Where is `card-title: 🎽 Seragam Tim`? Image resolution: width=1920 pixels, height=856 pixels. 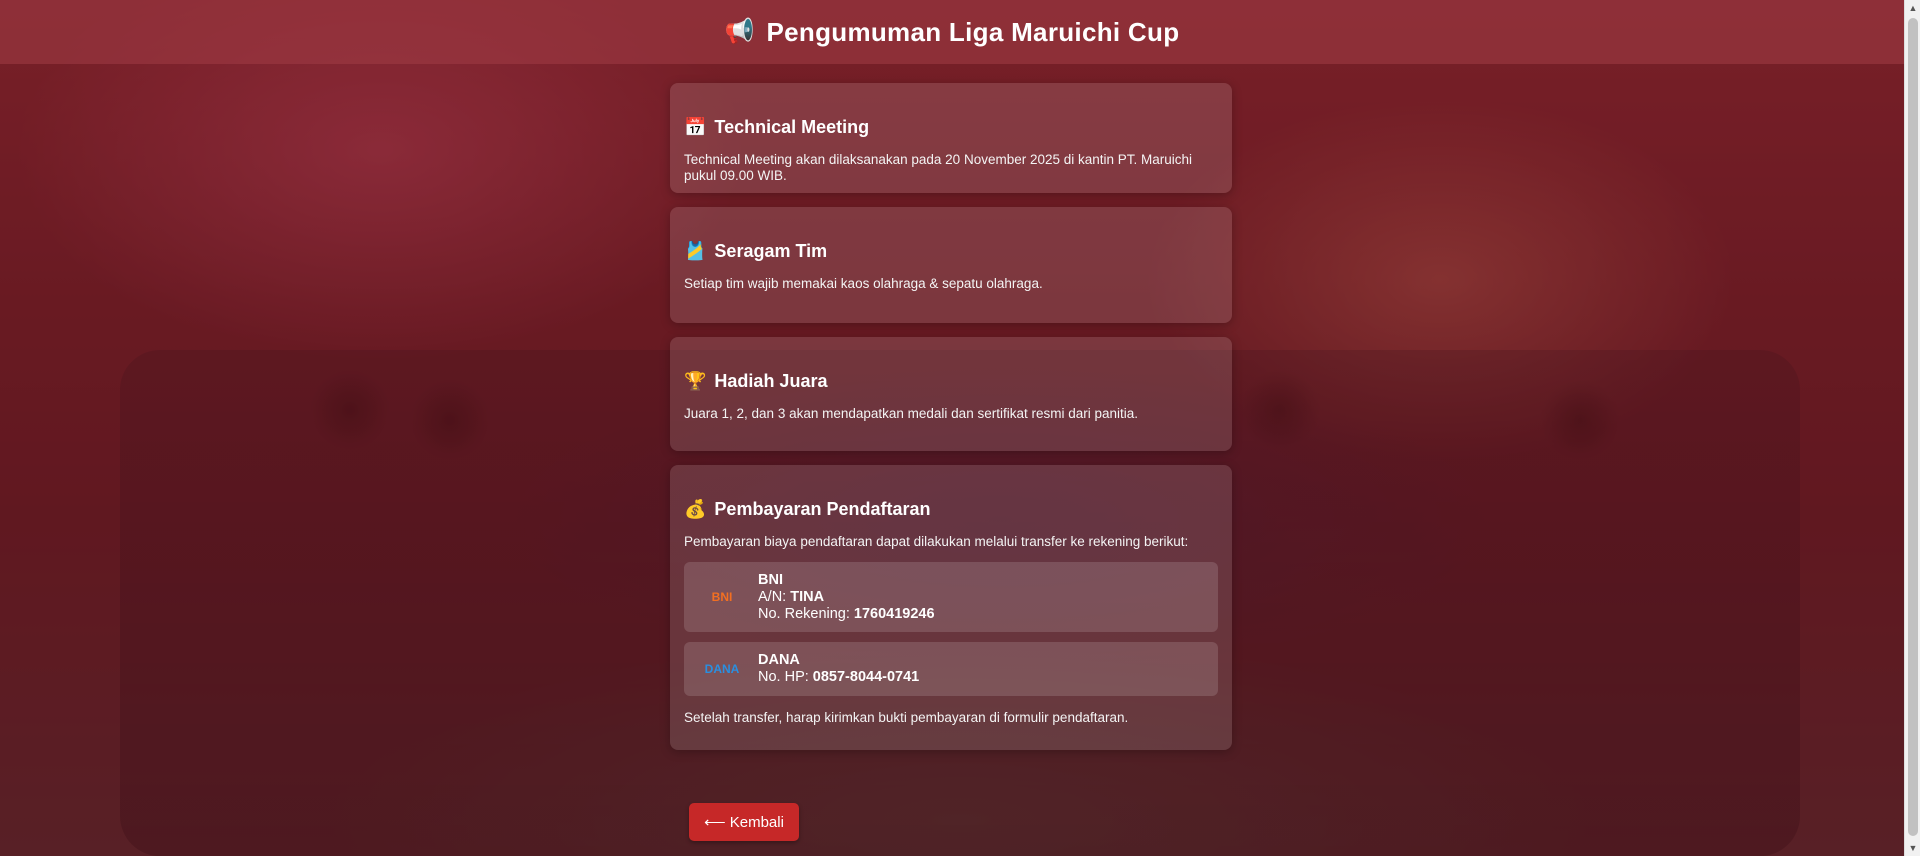
card-title: 🎽 Seragam Tim is located at coordinates (951, 251).